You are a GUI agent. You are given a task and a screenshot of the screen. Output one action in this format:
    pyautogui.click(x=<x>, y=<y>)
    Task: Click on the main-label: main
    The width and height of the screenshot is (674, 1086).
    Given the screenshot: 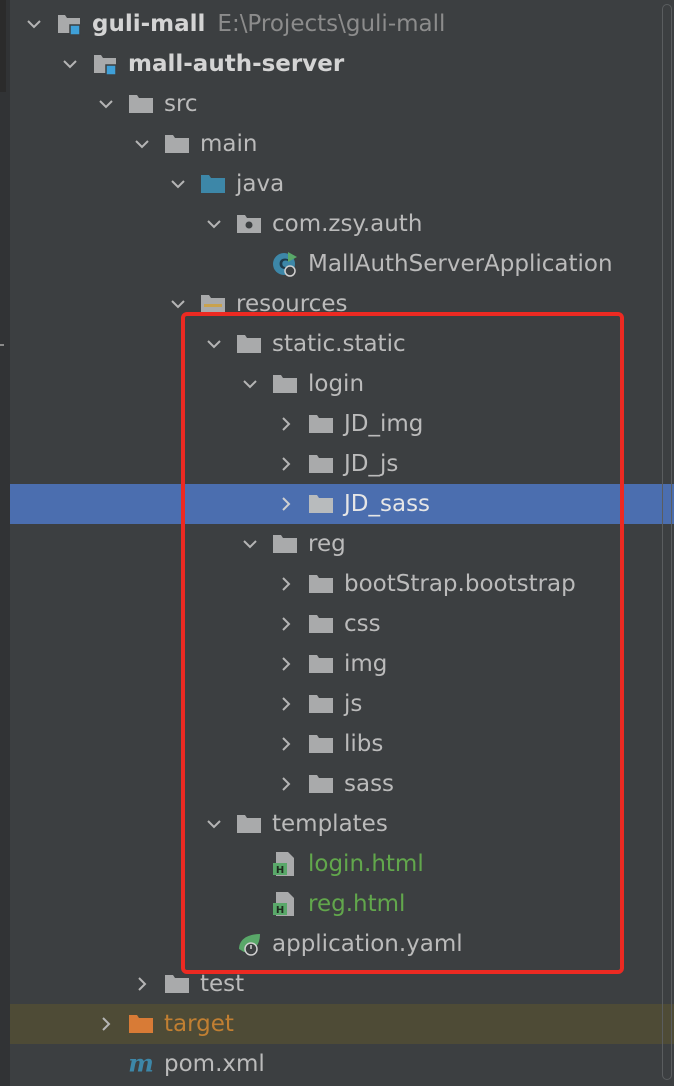 What is the action you would take?
    pyautogui.click(x=229, y=144)
    